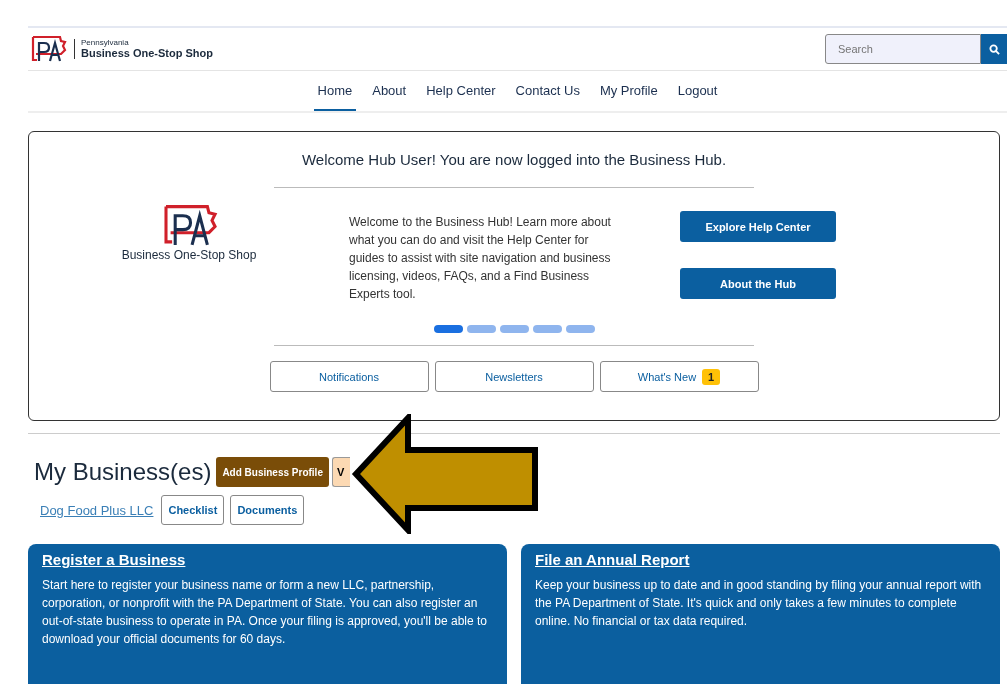 This screenshot has width=1007, height=685. What do you see at coordinates (461, 91) in the screenshot?
I see `nav-link: Help Center` at bounding box center [461, 91].